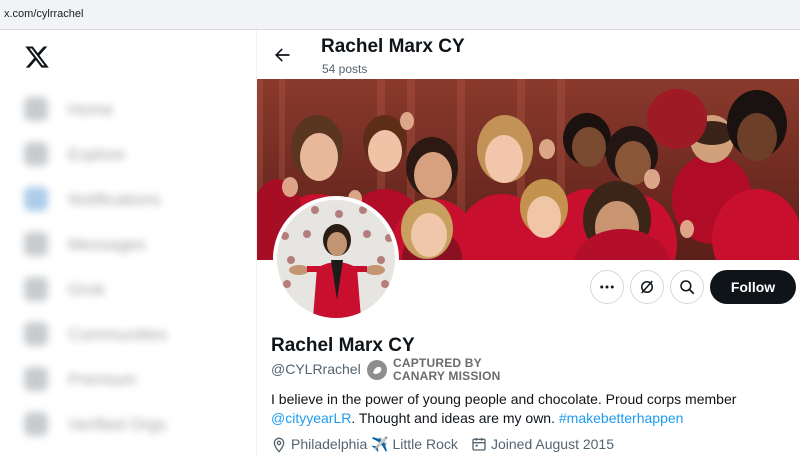 The image size is (800, 457). I want to click on arrow-left-icon, so click(282, 55).